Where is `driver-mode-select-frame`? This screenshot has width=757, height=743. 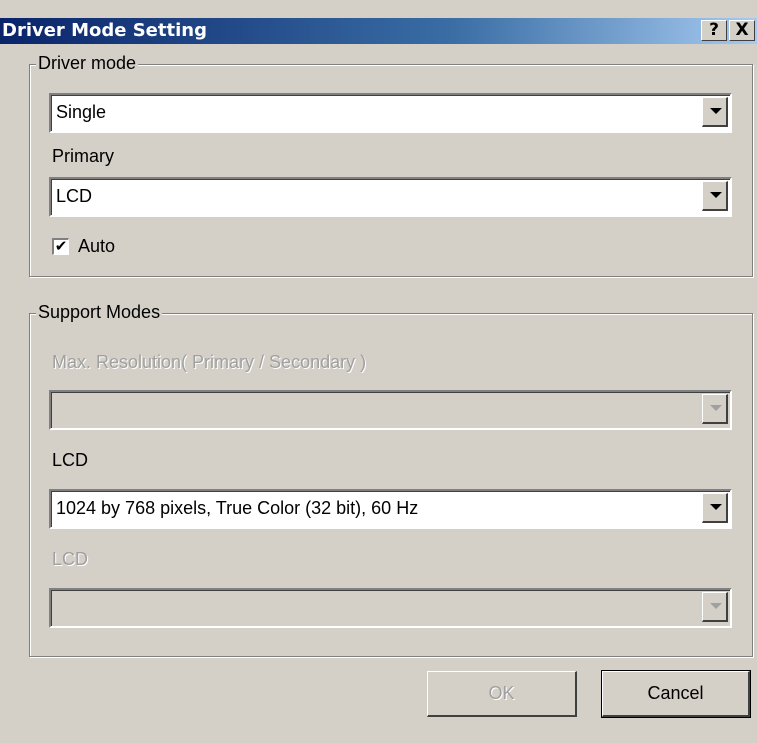 driver-mode-select-frame is located at coordinates (390, 113).